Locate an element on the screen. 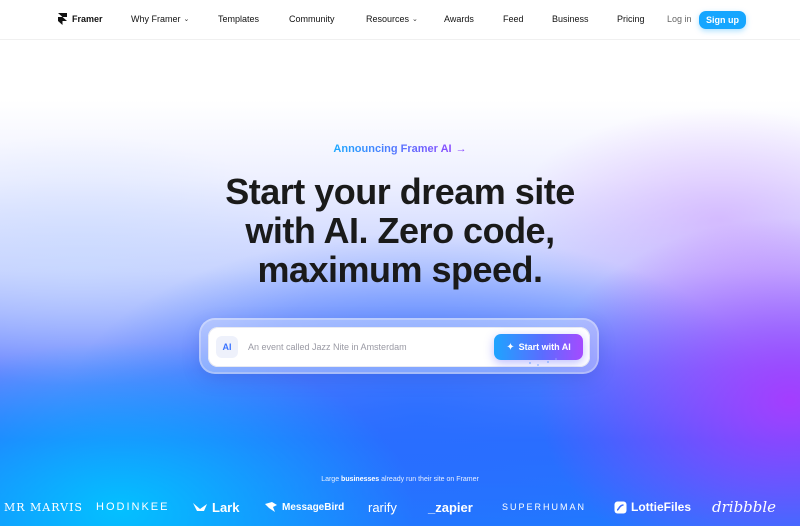 The image size is (800, 526). logo-hodinkee: HODINKEE is located at coordinates (132, 507).